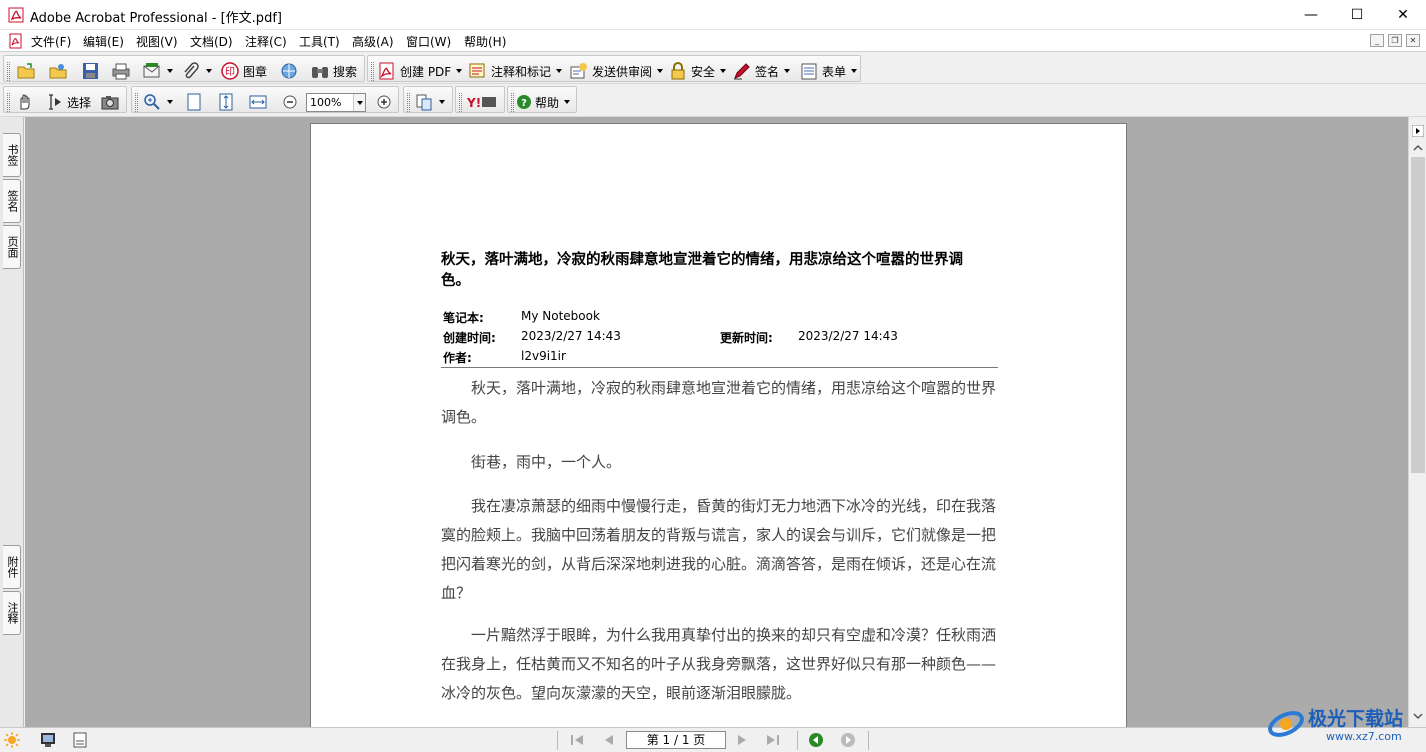 The image size is (1426, 752). I want to click on menu-window: 窗口(W), so click(428, 41).